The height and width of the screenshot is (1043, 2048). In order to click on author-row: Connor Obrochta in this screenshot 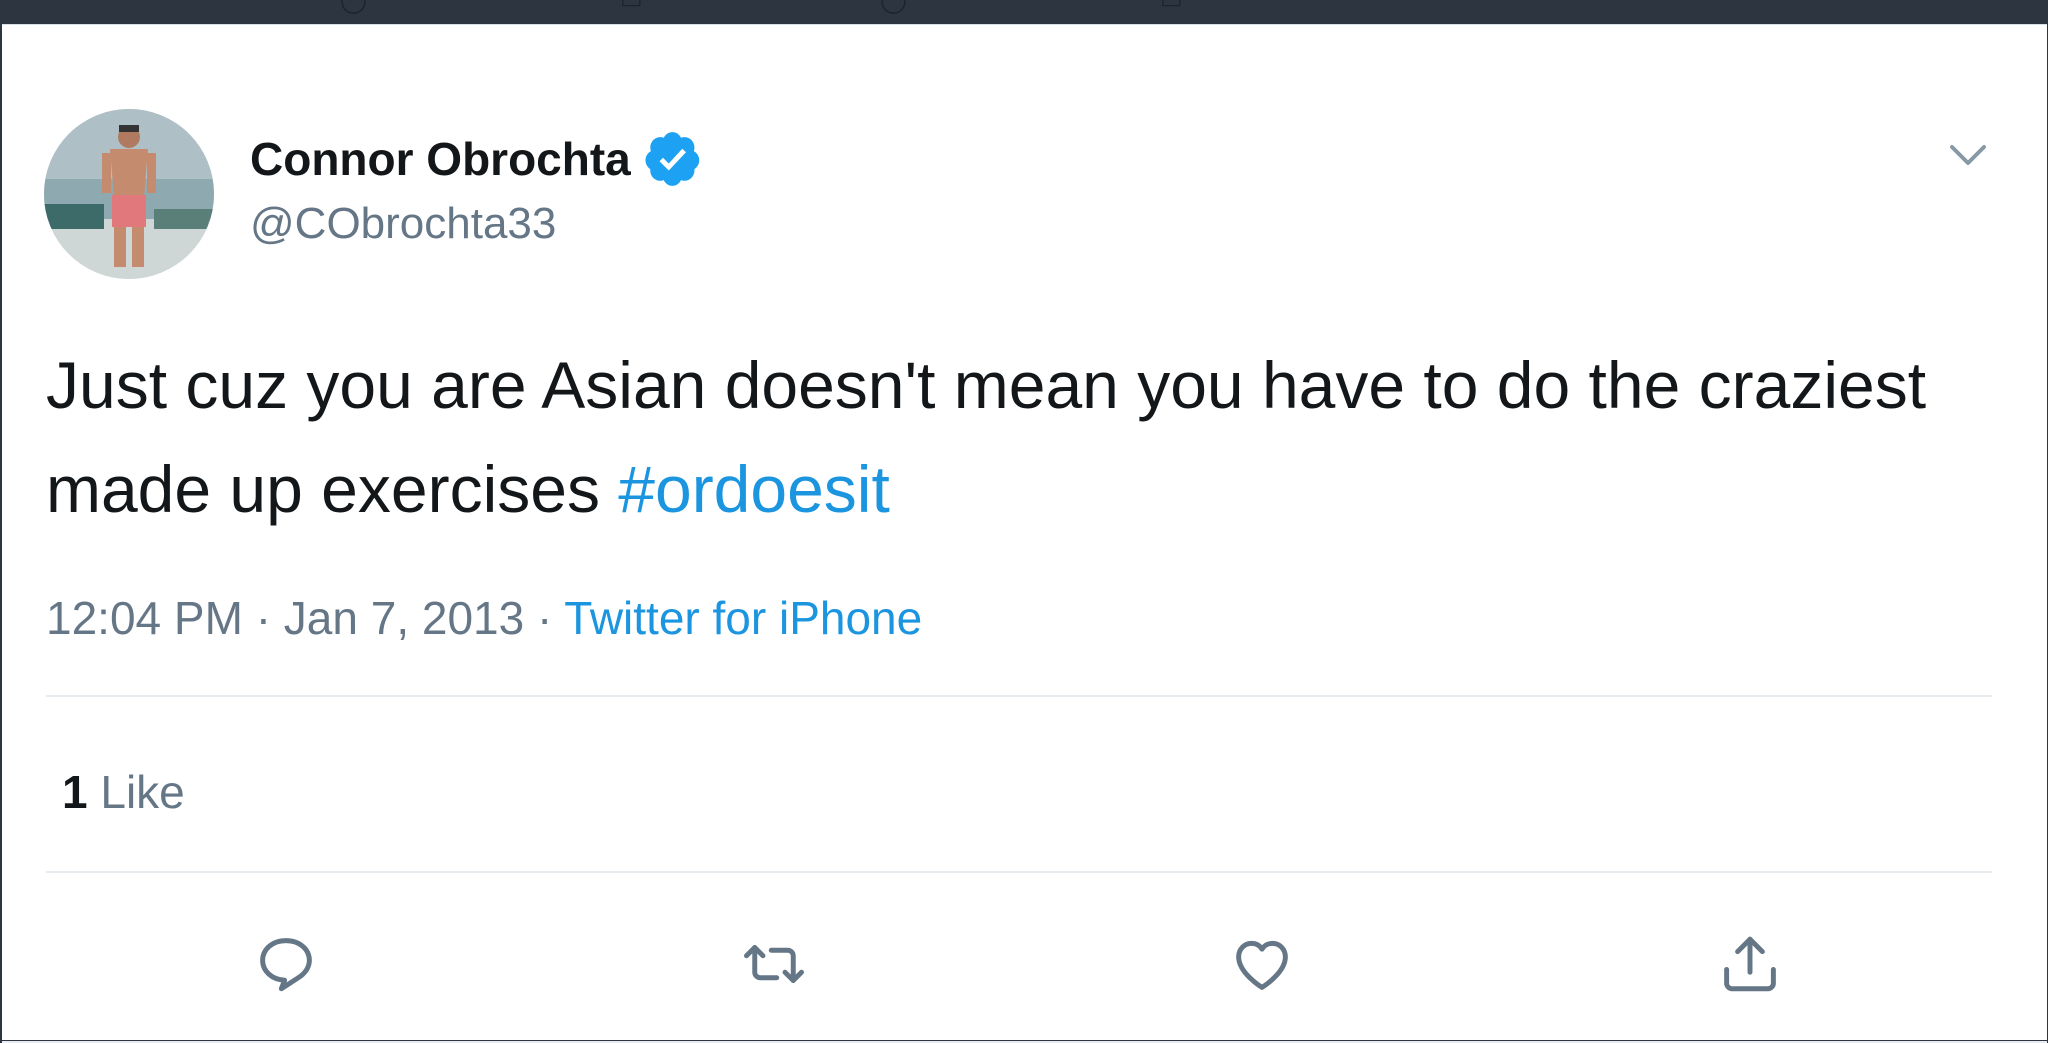, I will do `click(476, 159)`.